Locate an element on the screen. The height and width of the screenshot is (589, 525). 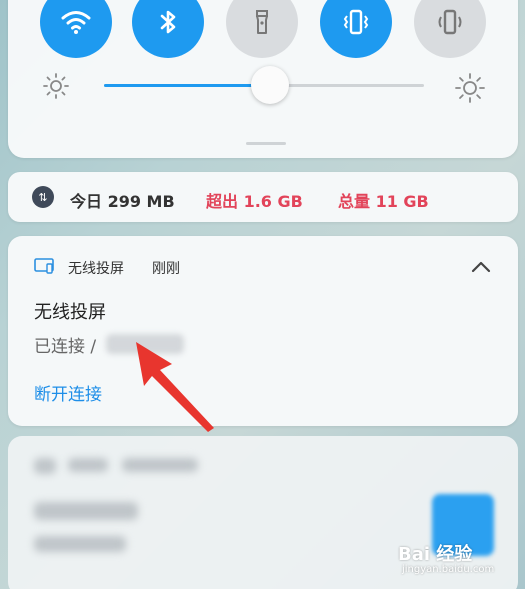
annotation-arrow is located at coordinates (175, 387).